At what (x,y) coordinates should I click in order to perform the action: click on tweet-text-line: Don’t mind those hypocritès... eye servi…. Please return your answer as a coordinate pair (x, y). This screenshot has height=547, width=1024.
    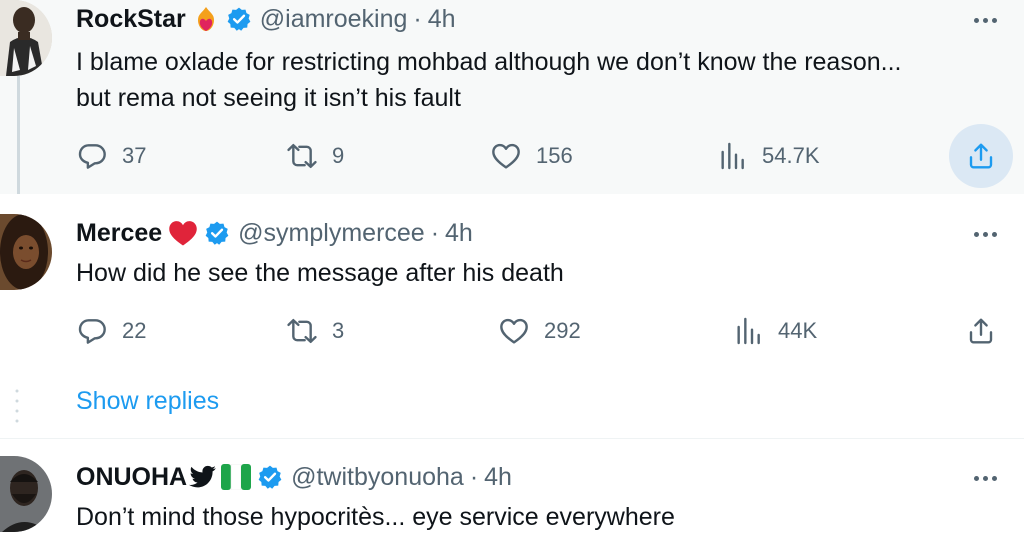
    Looking at the image, I should click on (375, 517).